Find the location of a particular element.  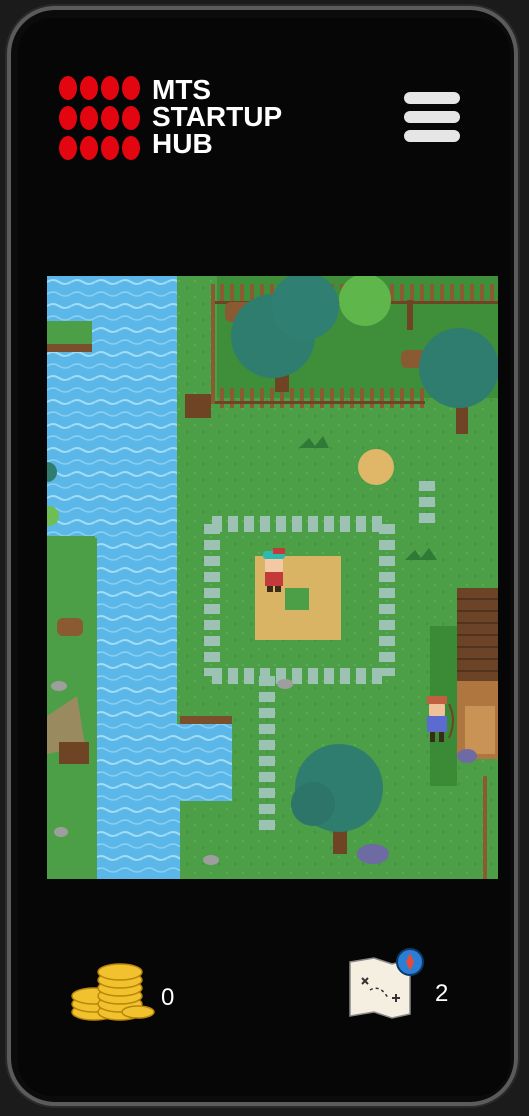

sand-patch is located at coordinates (376, 467).